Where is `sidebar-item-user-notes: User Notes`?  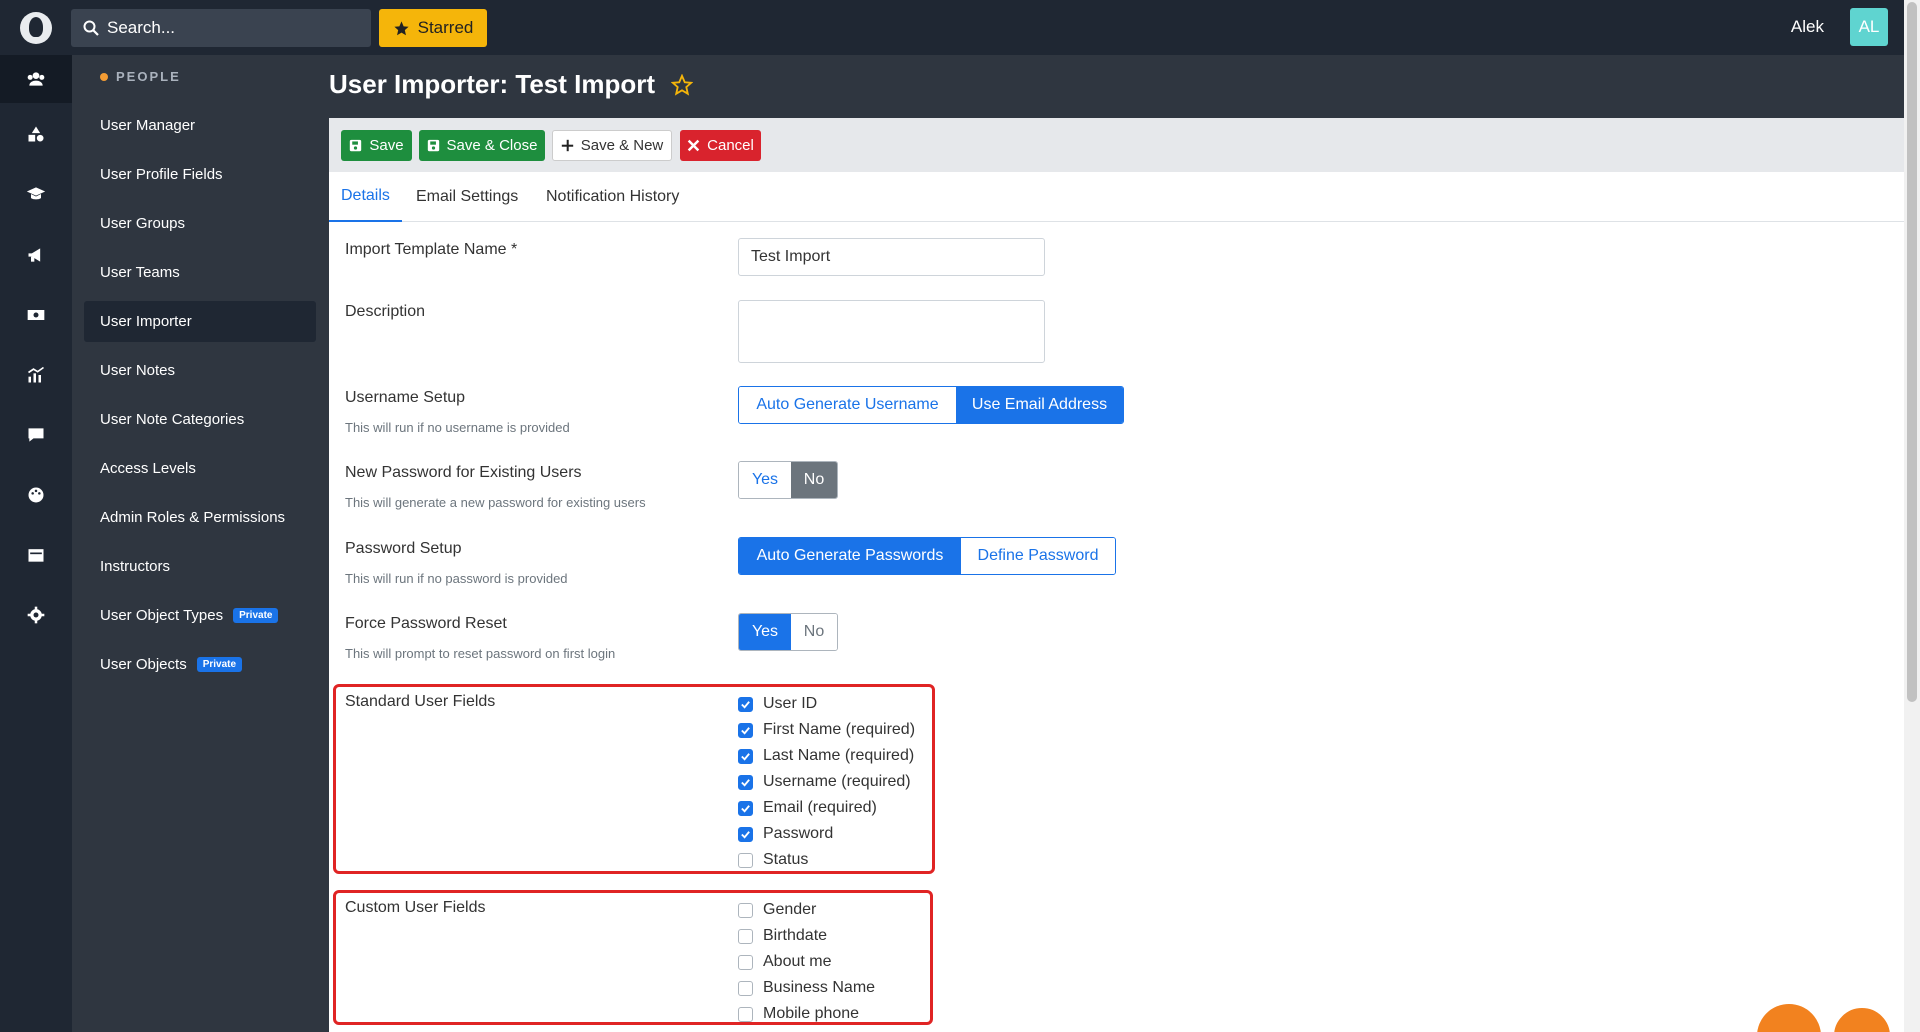
sidebar-item-user-notes: User Notes is located at coordinates (200, 370).